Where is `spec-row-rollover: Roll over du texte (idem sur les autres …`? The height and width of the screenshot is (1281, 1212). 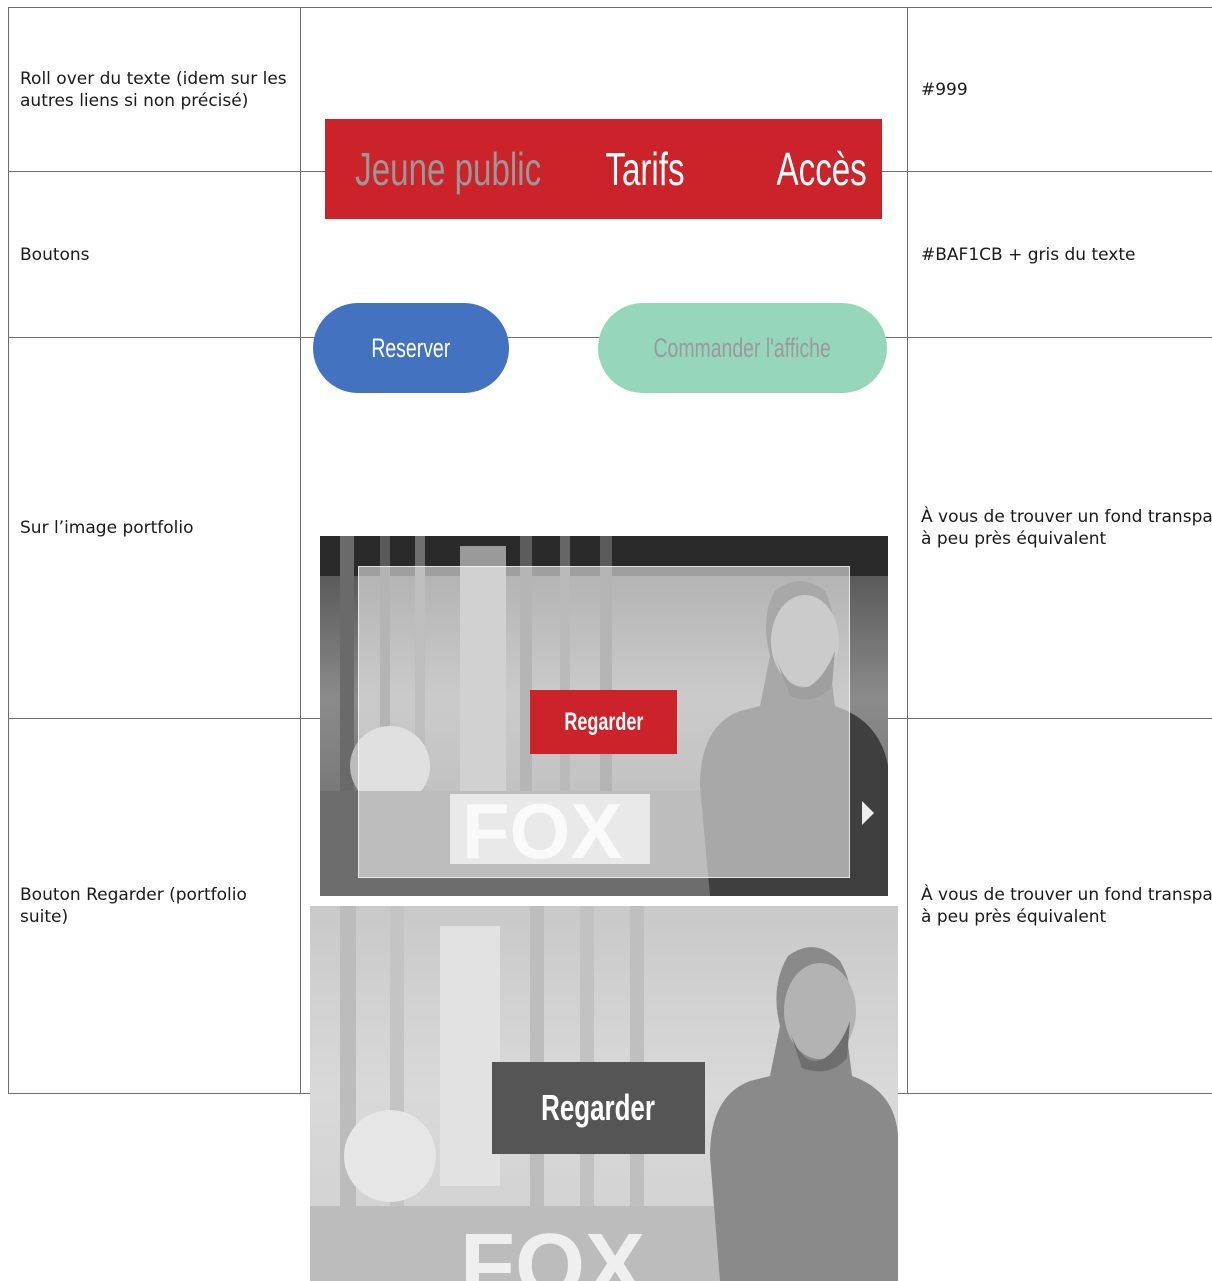 spec-row-rollover: Roll over du texte (idem sur les autres … is located at coordinates (610, 90).